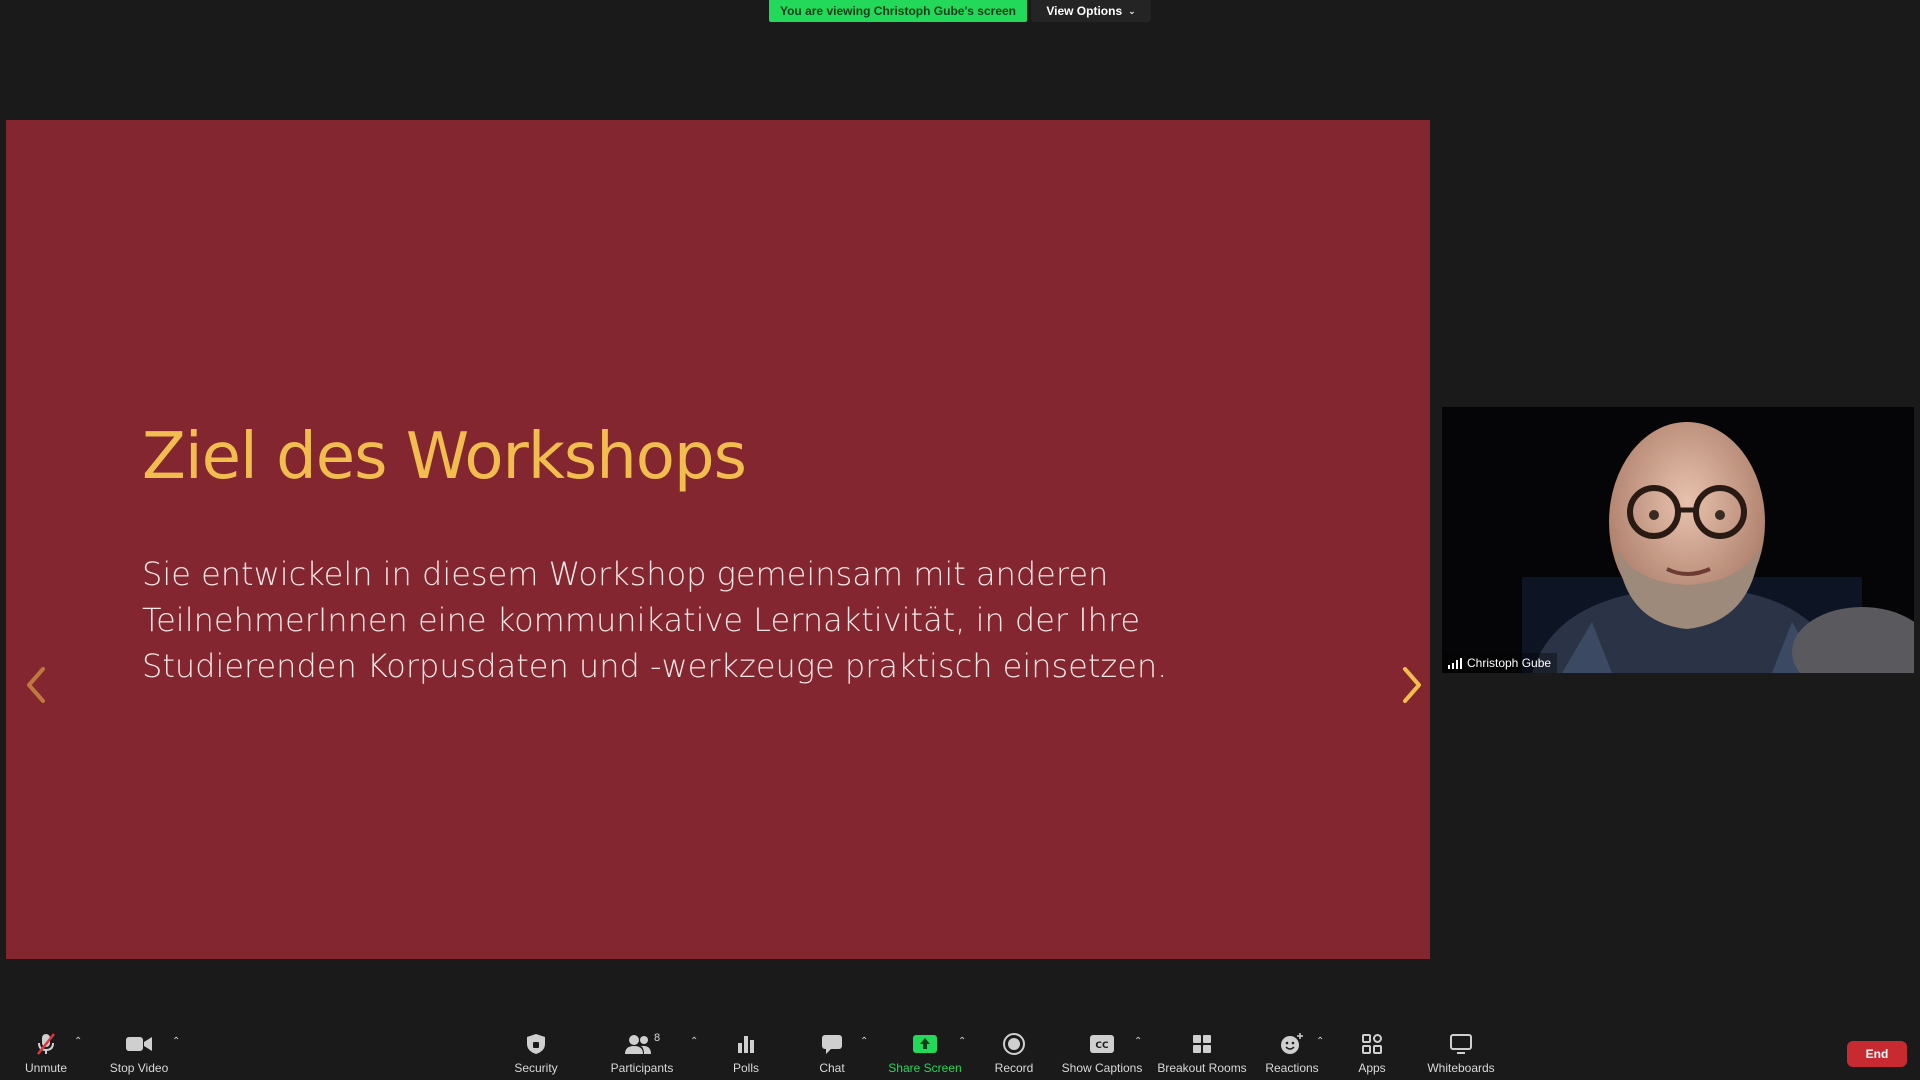  Describe the element at coordinates (642, 1068) in the screenshot. I see `participants-label: Participants` at that location.